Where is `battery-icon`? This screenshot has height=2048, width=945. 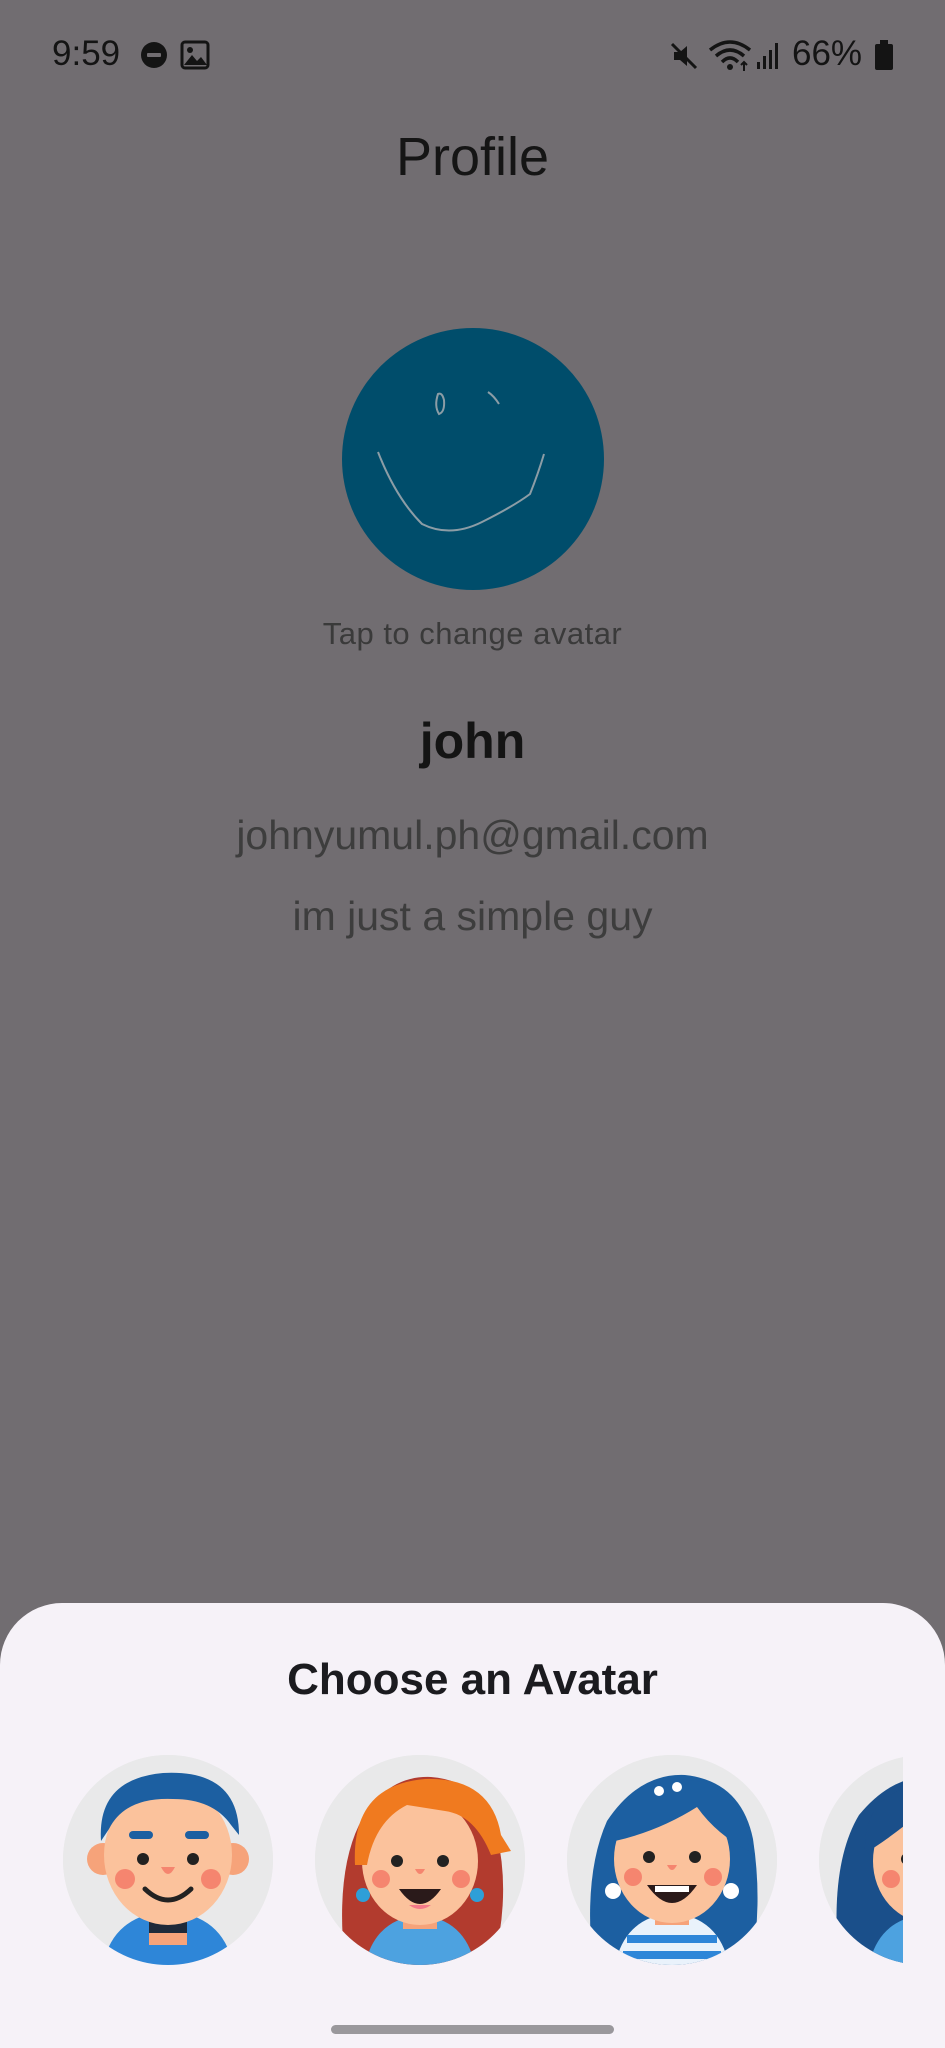
battery-icon is located at coordinates (884, 55).